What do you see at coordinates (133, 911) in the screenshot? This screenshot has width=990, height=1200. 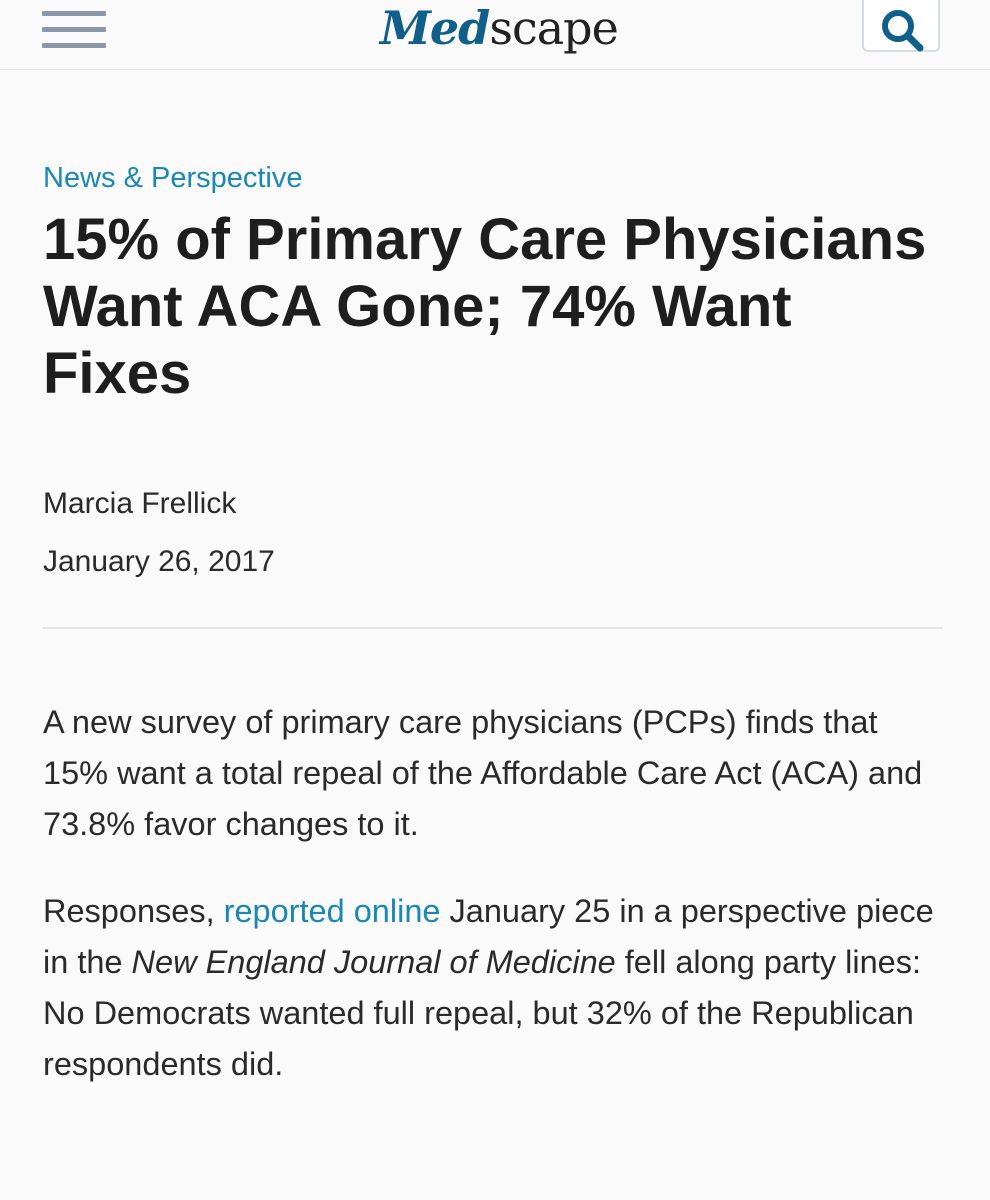 I see `paragraph-text: Responses,` at bounding box center [133, 911].